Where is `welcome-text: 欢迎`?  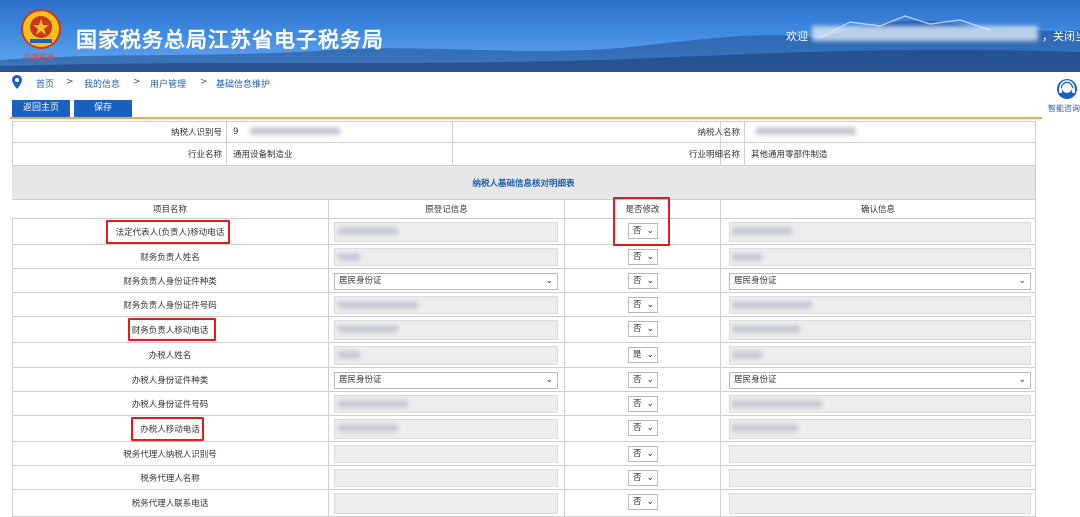
welcome-text: 欢迎 is located at coordinates (797, 36).